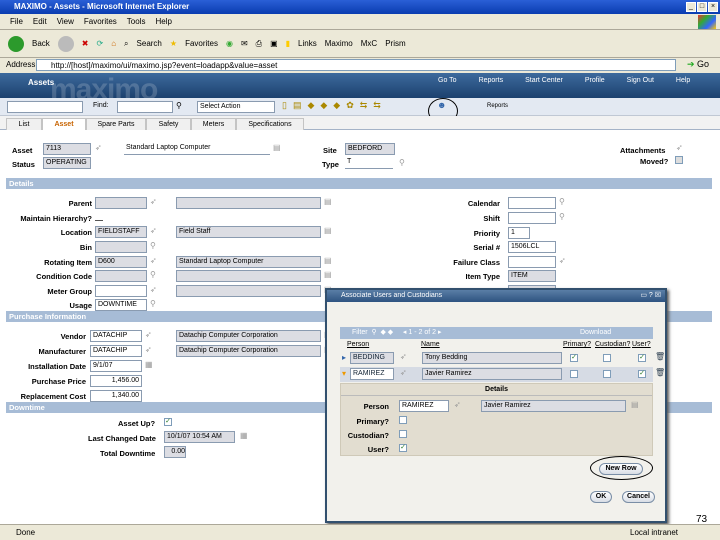 The width and height of the screenshot is (720, 540). I want to click on asset-field: 7113, so click(67, 149).